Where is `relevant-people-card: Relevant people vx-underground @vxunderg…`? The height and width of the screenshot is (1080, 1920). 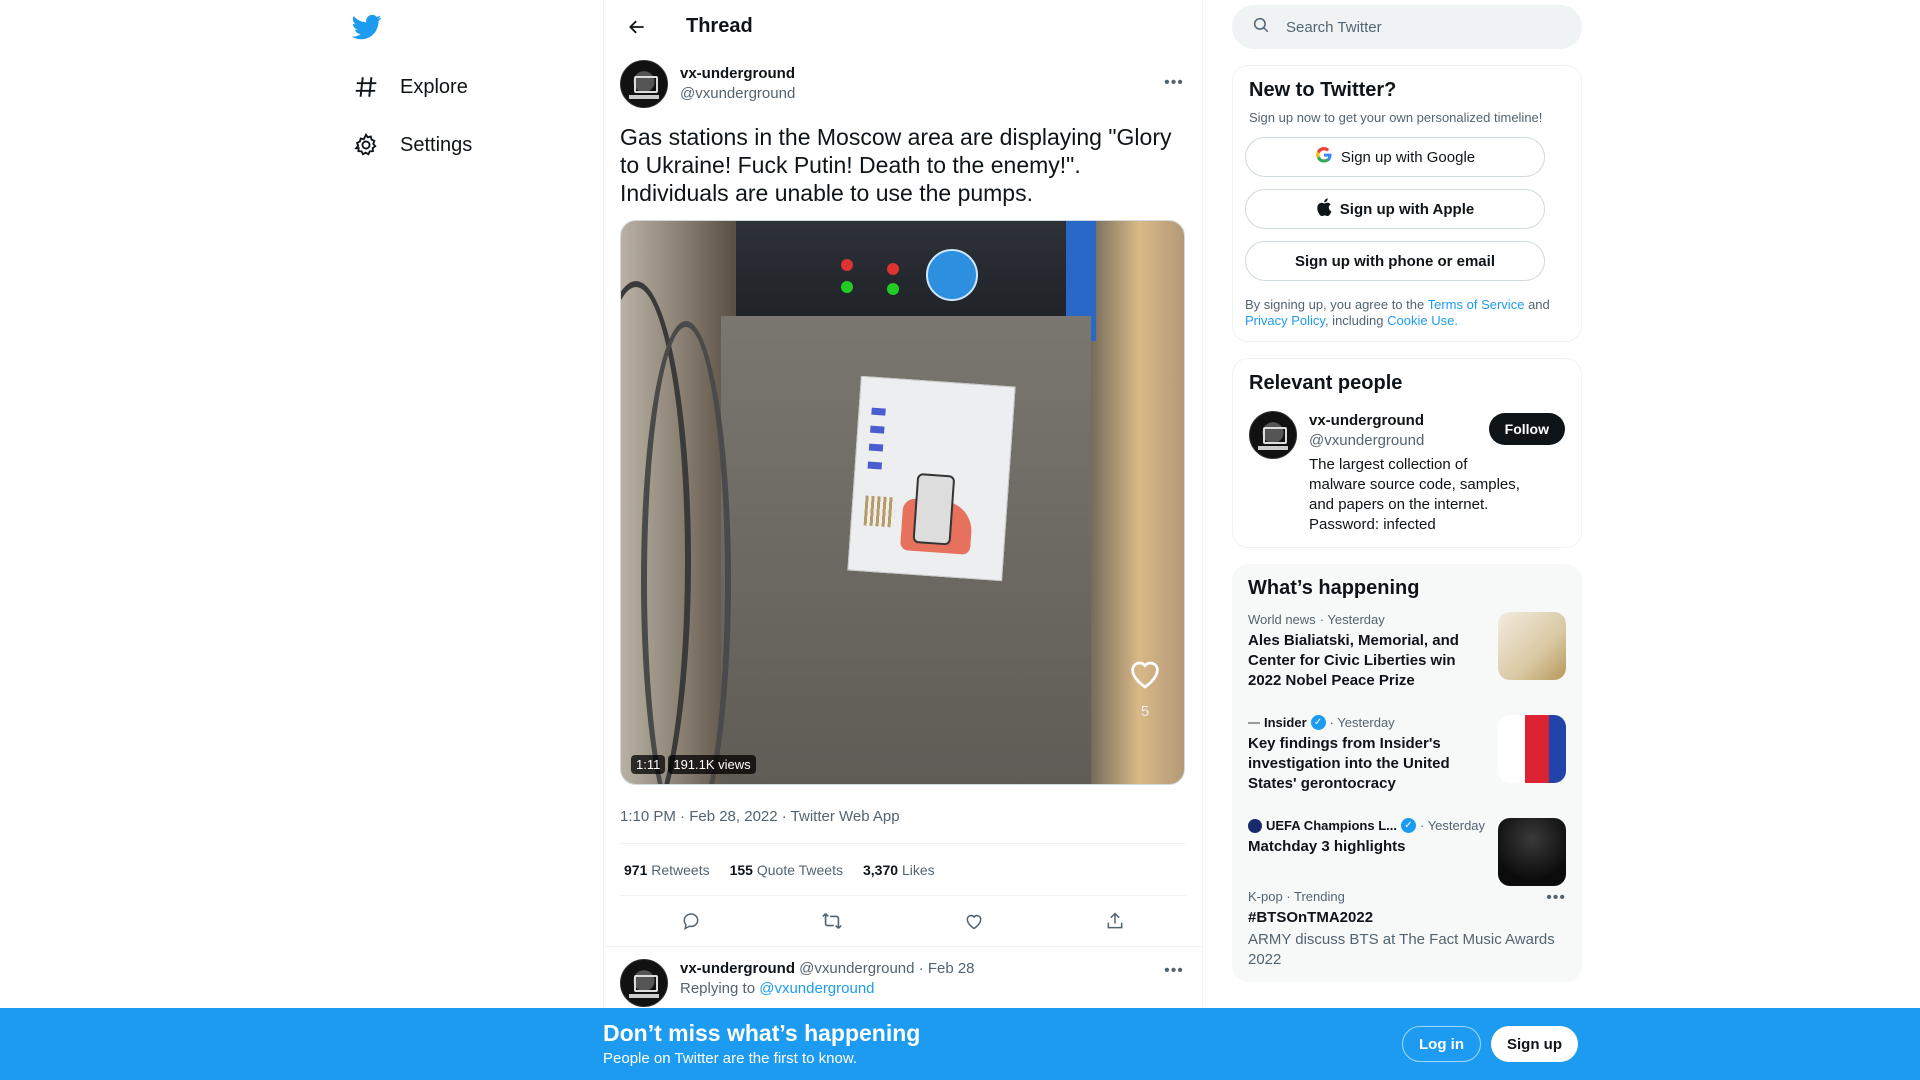
relevant-people-card: Relevant people vx-underground @vxunderg… is located at coordinates (1407, 453).